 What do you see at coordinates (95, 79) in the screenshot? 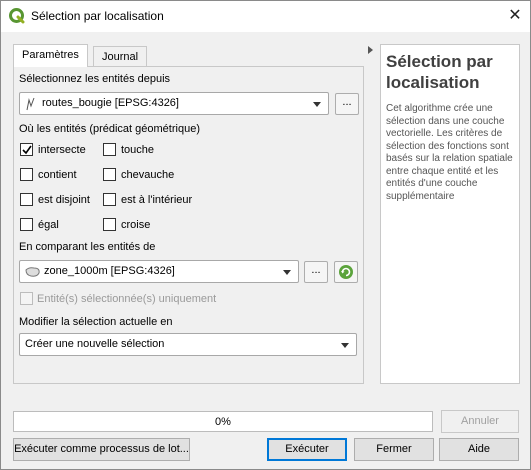
I see `select-from-label: Sélectionnez les entités depuis` at bounding box center [95, 79].